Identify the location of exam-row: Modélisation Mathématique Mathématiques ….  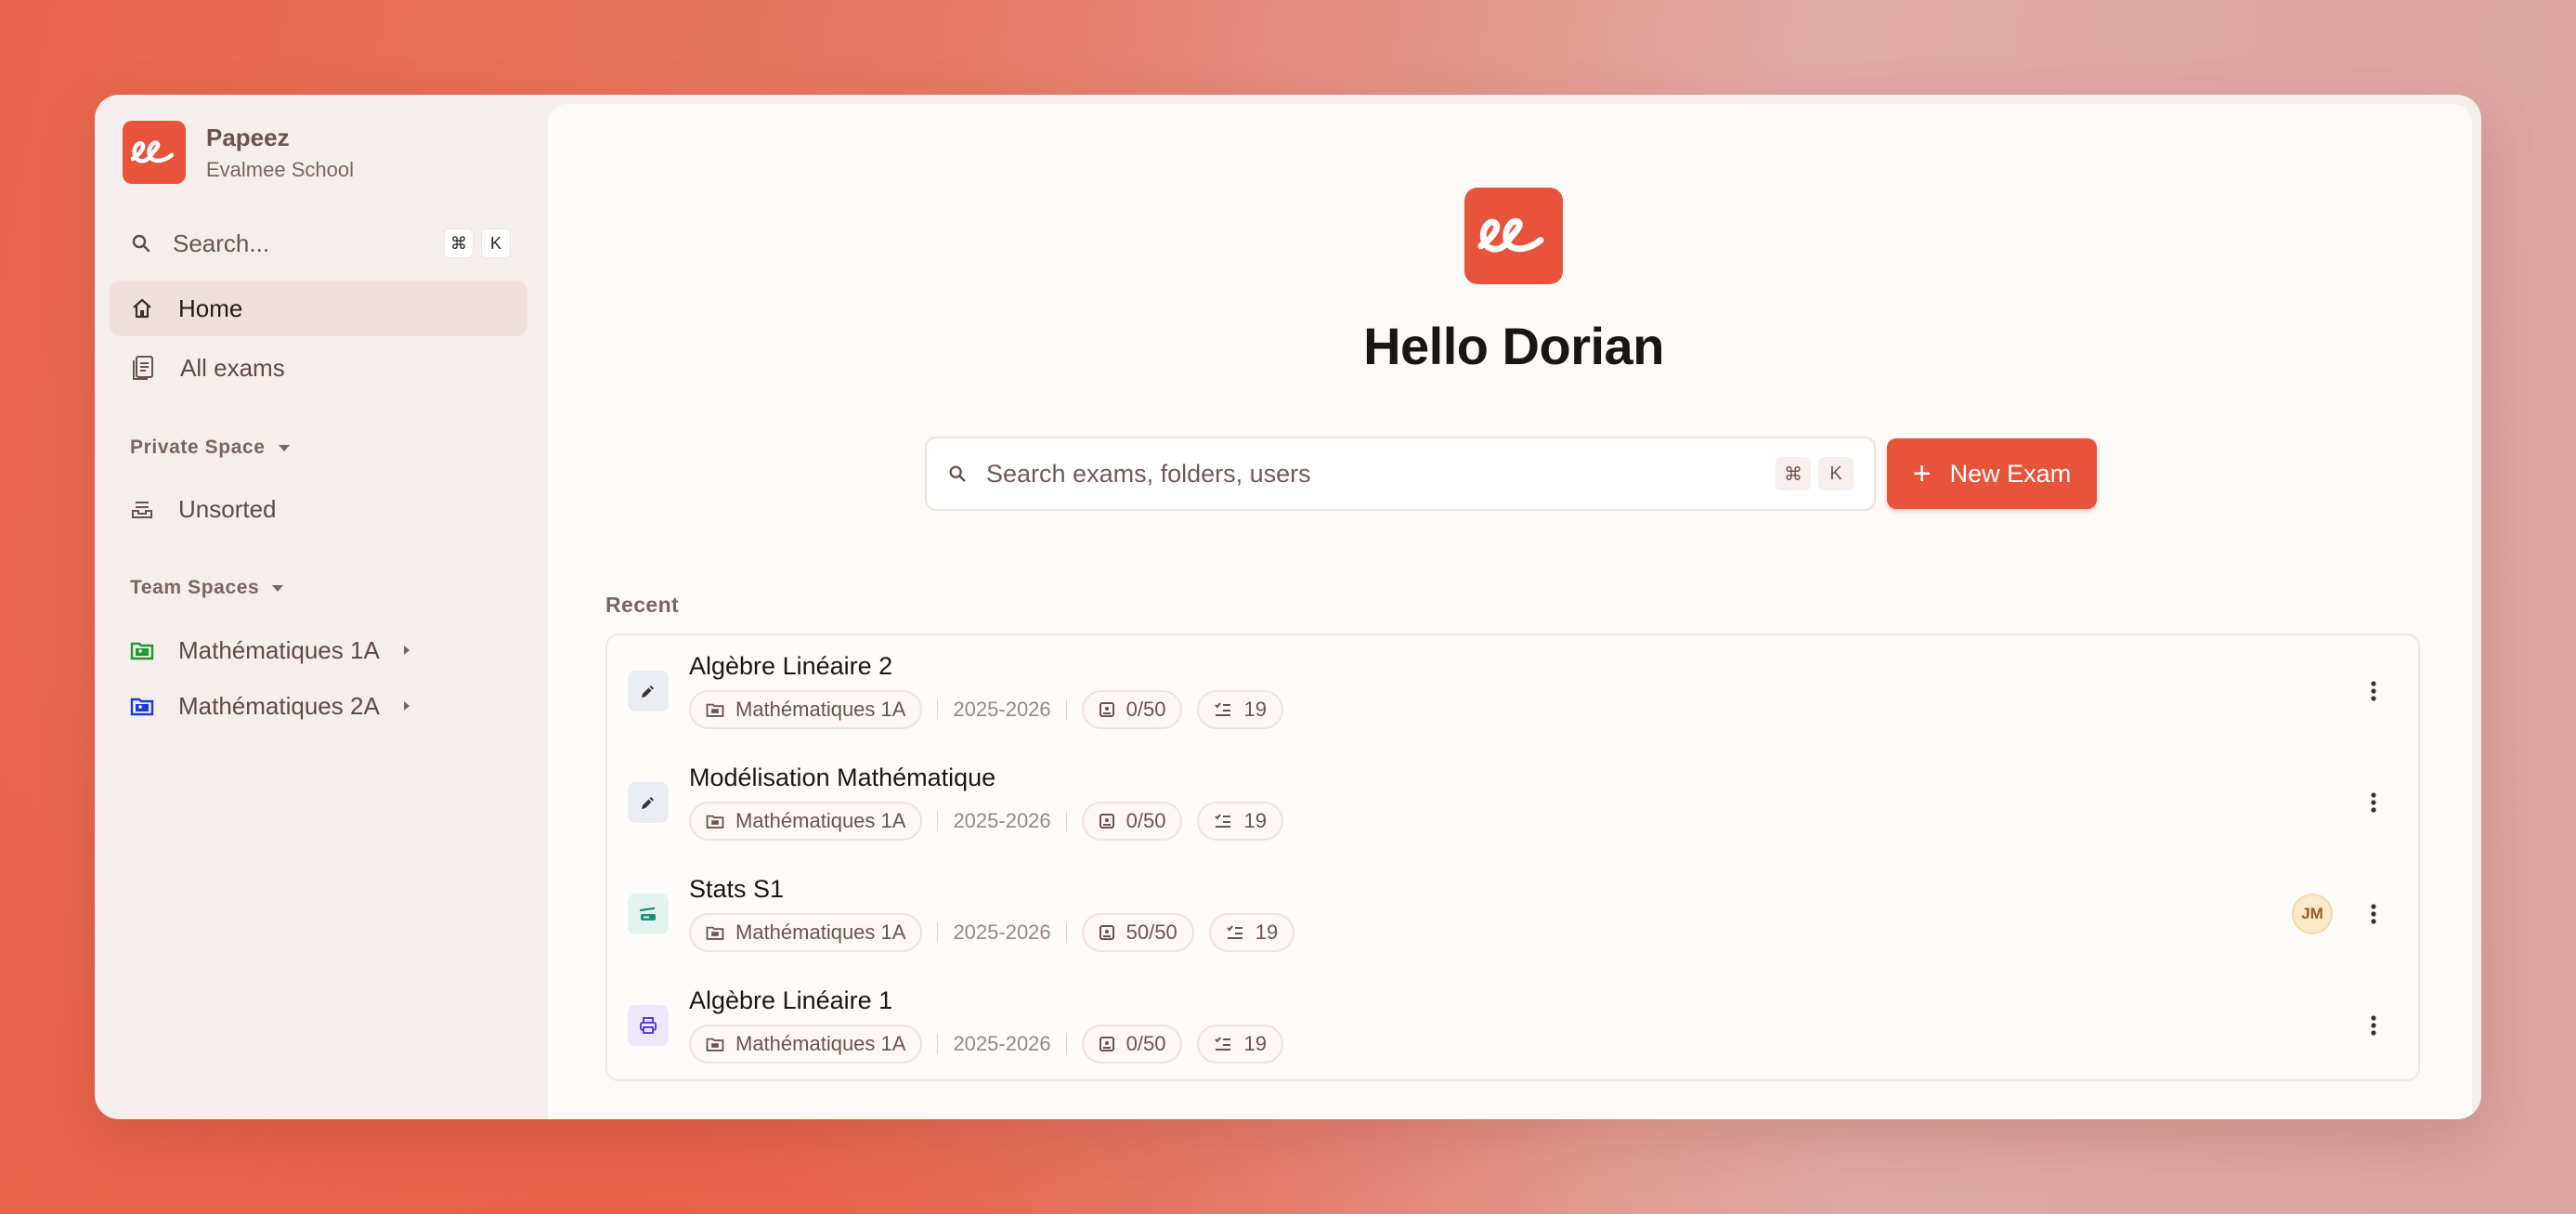
(1513, 802).